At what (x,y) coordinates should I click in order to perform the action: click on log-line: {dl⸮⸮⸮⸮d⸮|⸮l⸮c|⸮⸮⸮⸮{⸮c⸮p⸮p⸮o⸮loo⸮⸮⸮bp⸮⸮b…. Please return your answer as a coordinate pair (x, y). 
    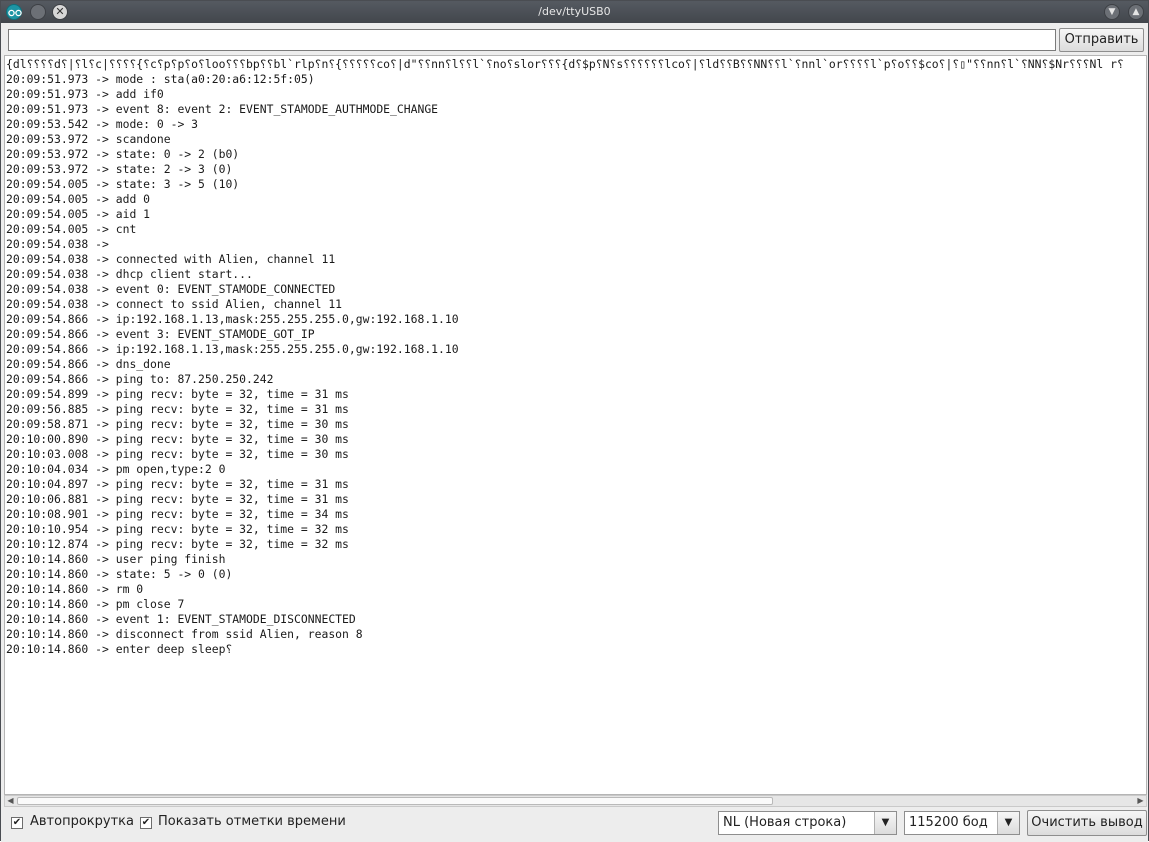
    Looking at the image, I should click on (565, 64).